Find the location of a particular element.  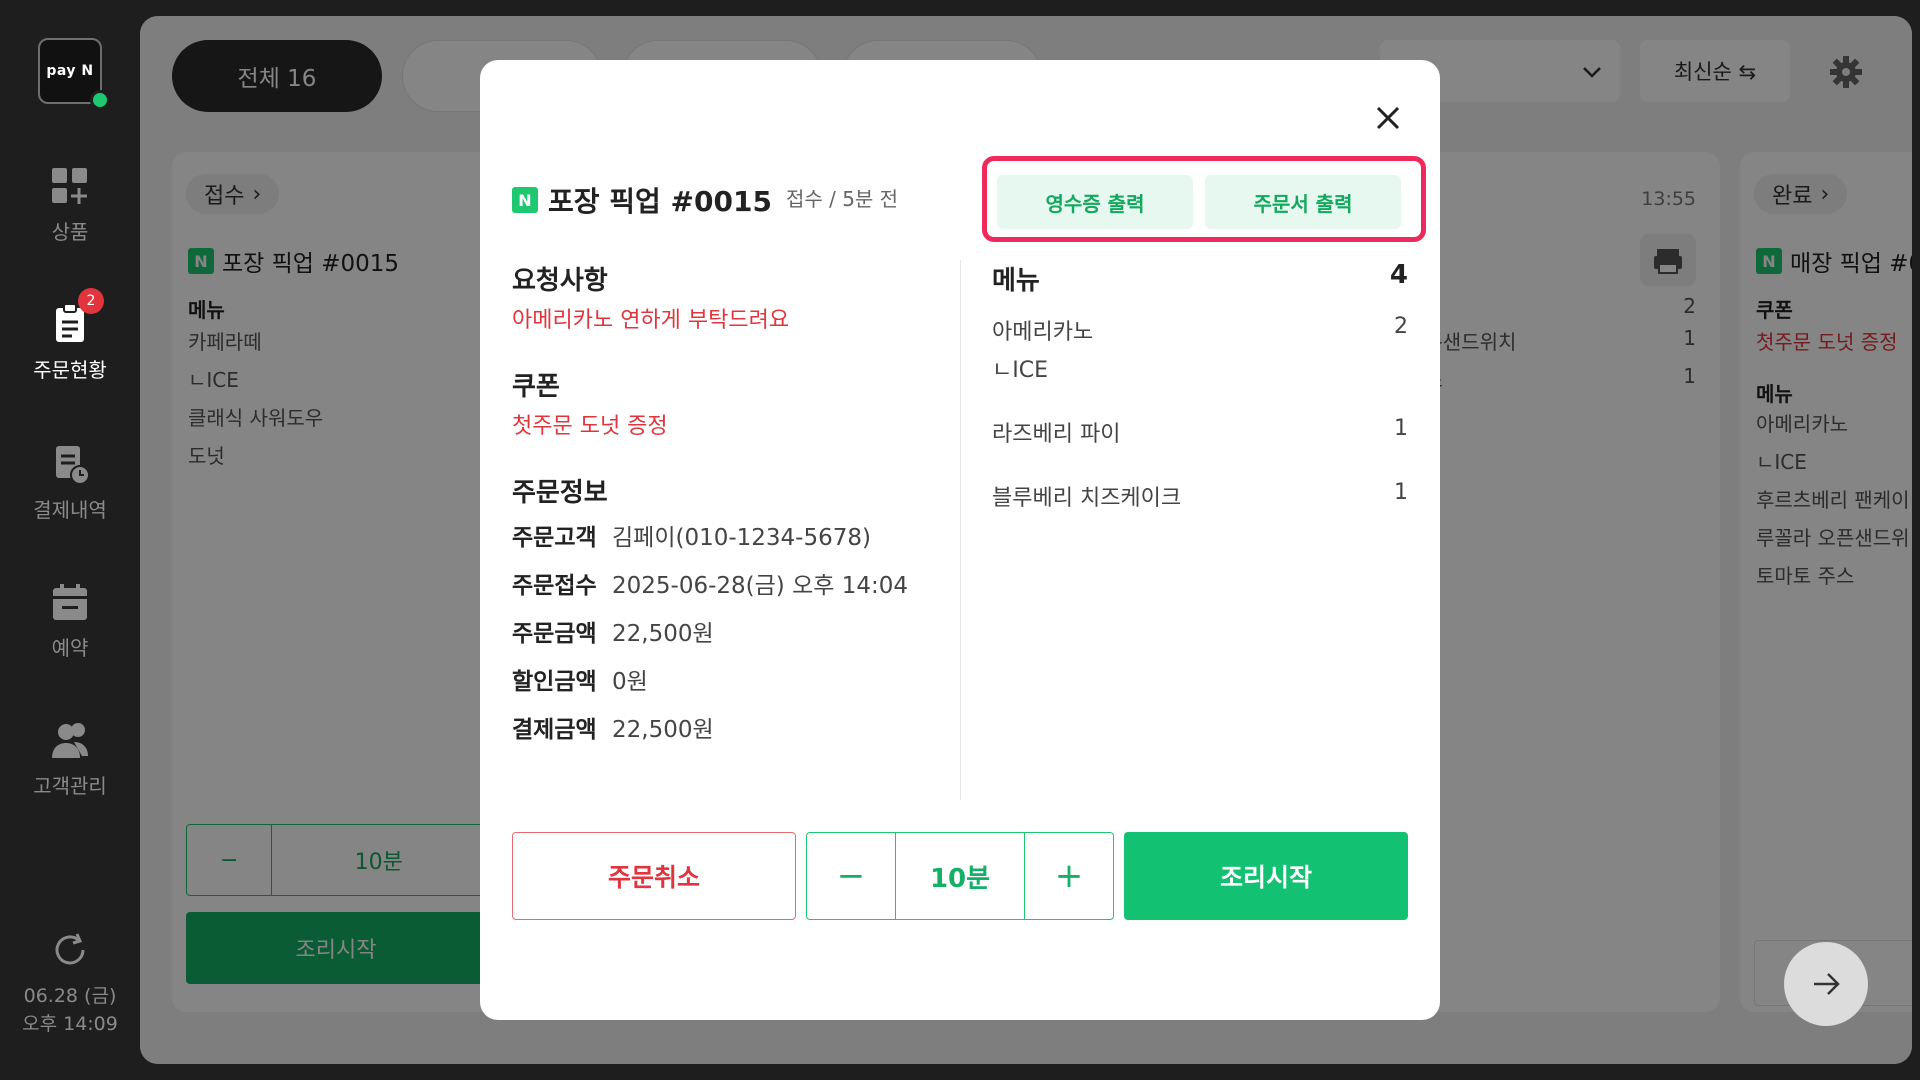

sidebar-item-label: 상품 is located at coordinates (70, 232).